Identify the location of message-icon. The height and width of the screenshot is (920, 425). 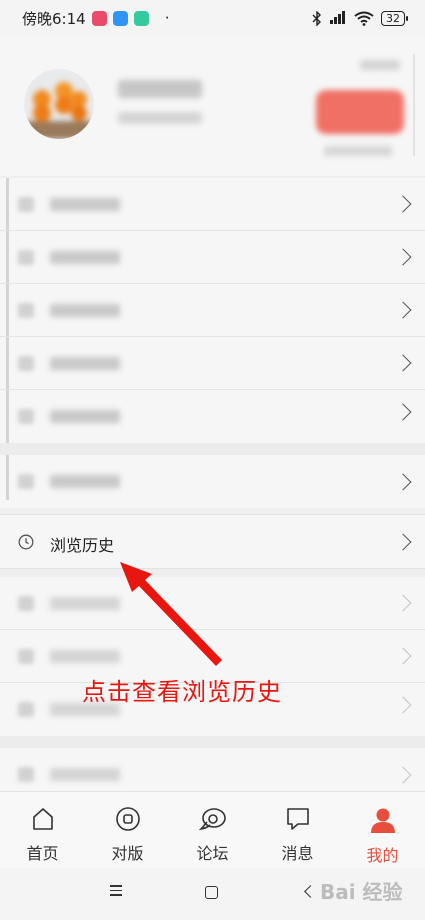
(297, 819).